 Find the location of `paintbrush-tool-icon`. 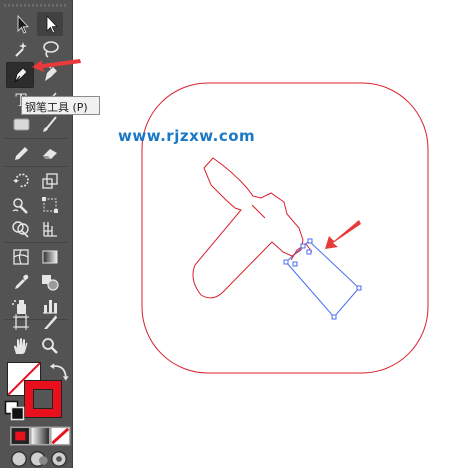

paintbrush-tool-icon is located at coordinates (50, 124).